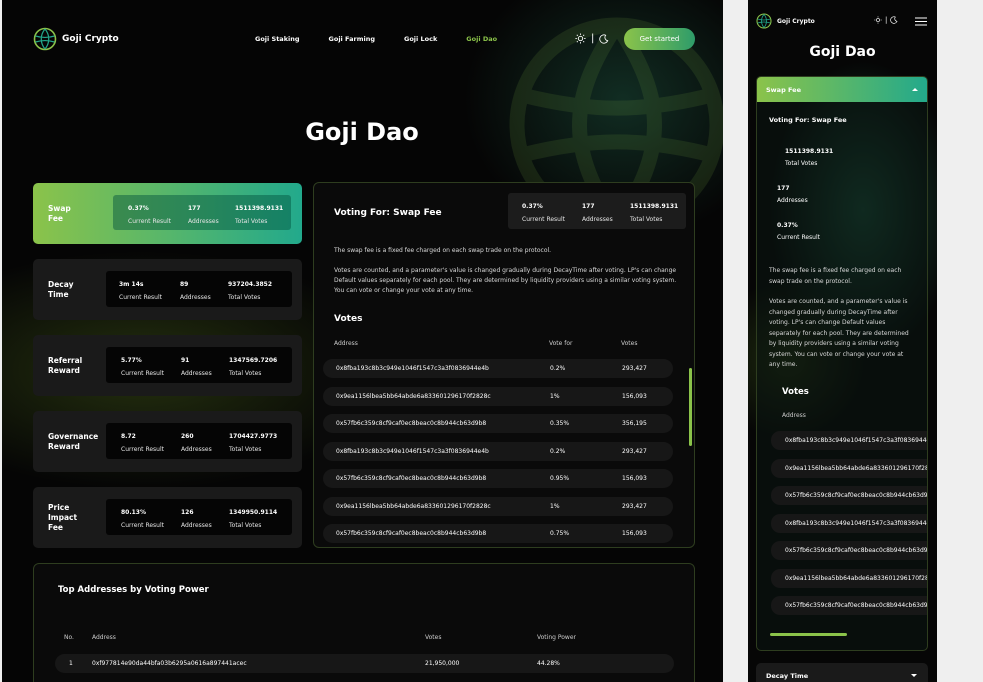 The image size is (983, 682). I want to click on current-result-value: 80.13%, so click(133, 512).